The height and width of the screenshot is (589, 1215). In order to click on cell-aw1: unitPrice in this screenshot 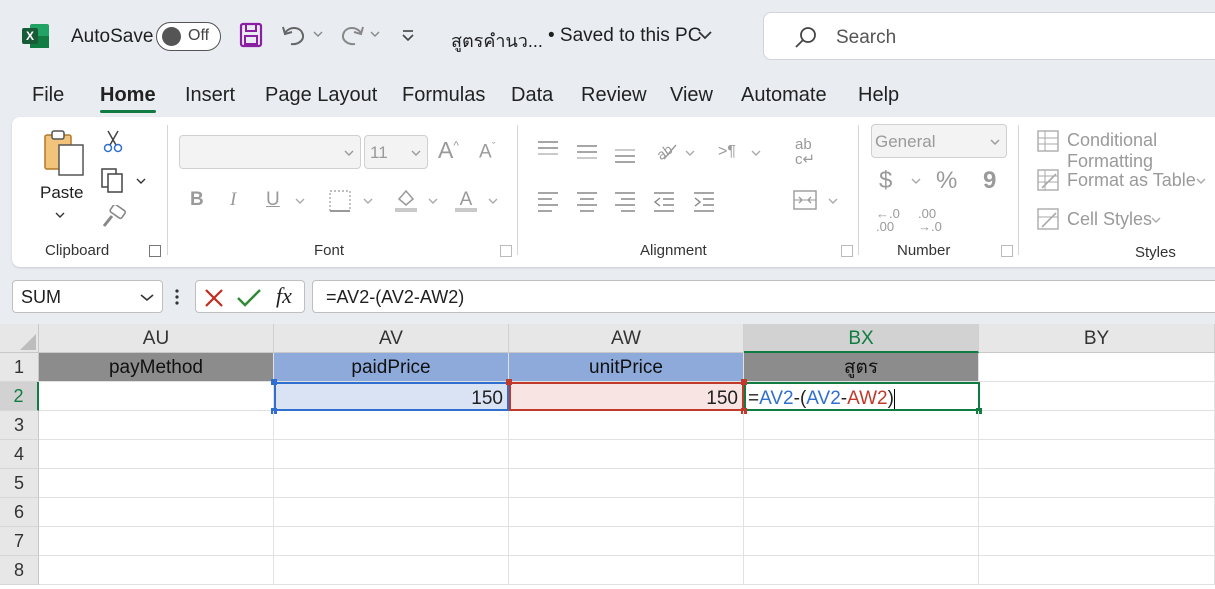, I will do `click(626, 367)`.